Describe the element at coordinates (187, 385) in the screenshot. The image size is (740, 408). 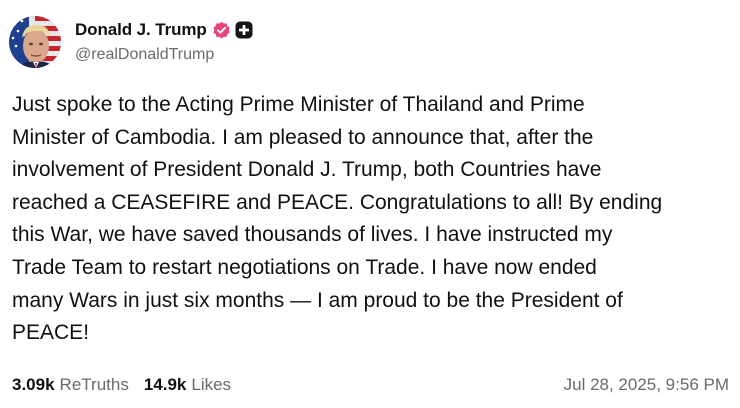
I see `likes-stat: 14.9k Likes` at that location.